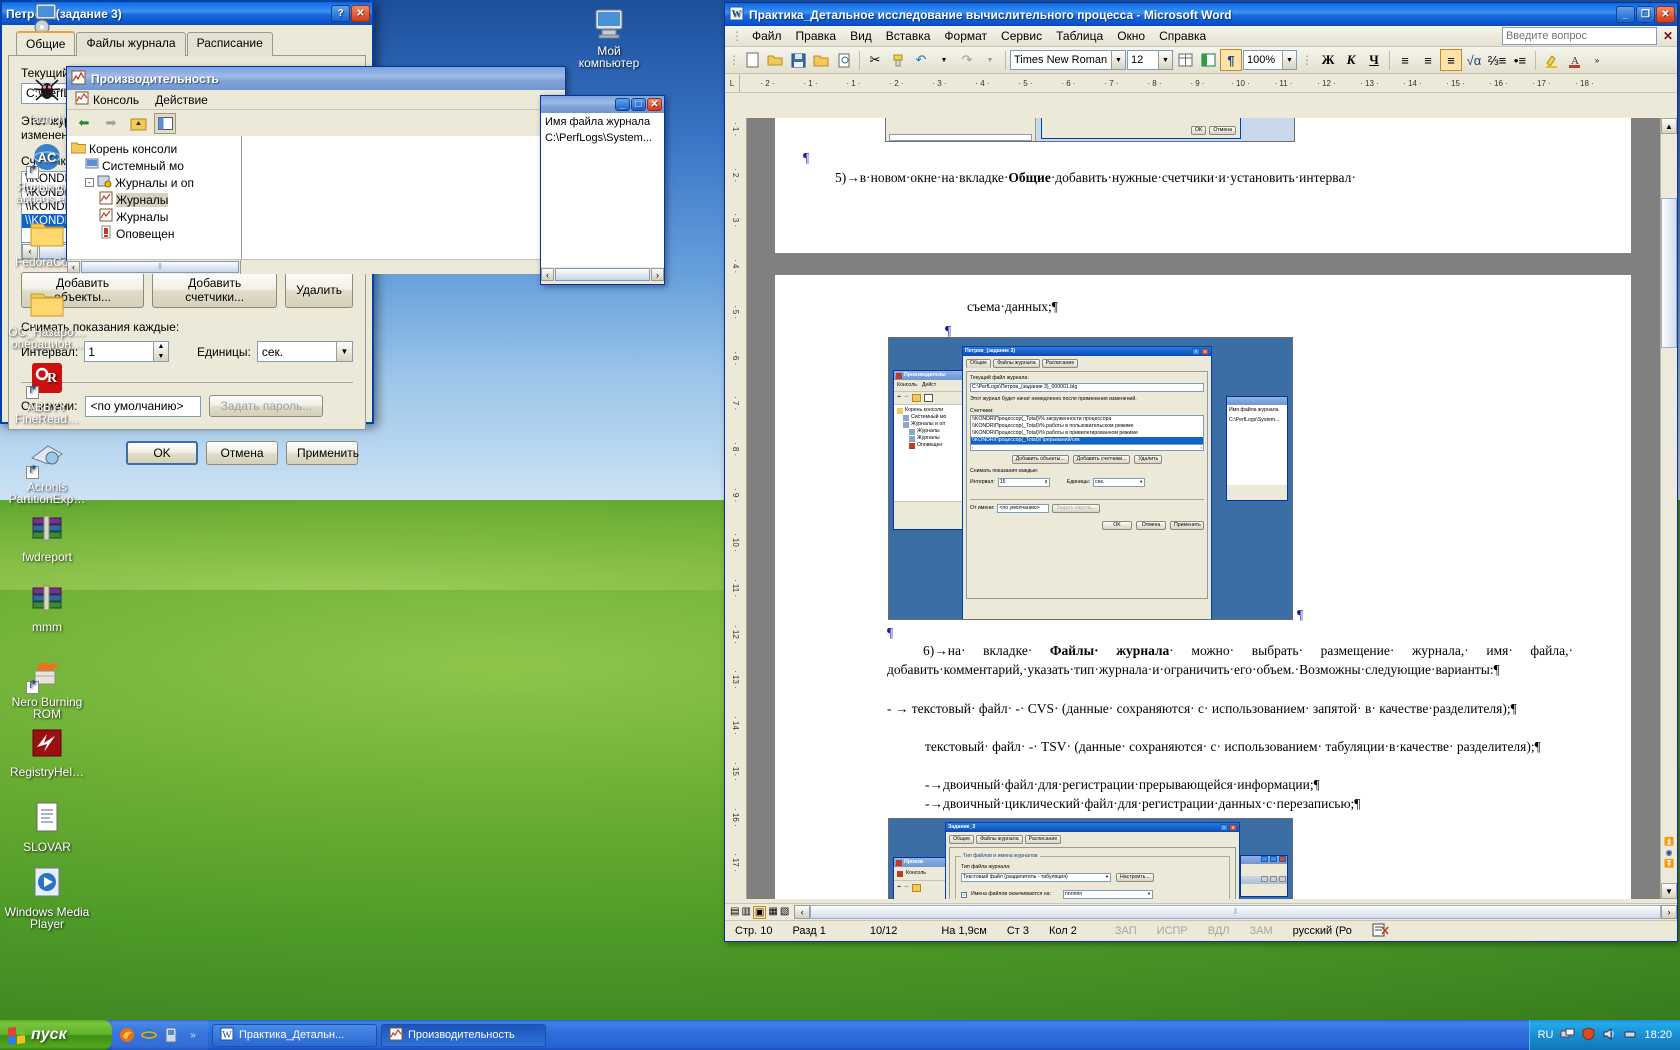 The height and width of the screenshot is (1050, 1680). What do you see at coordinates (1567, 1035) in the screenshot?
I see `network-icon` at bounding box center [1567, 1035].